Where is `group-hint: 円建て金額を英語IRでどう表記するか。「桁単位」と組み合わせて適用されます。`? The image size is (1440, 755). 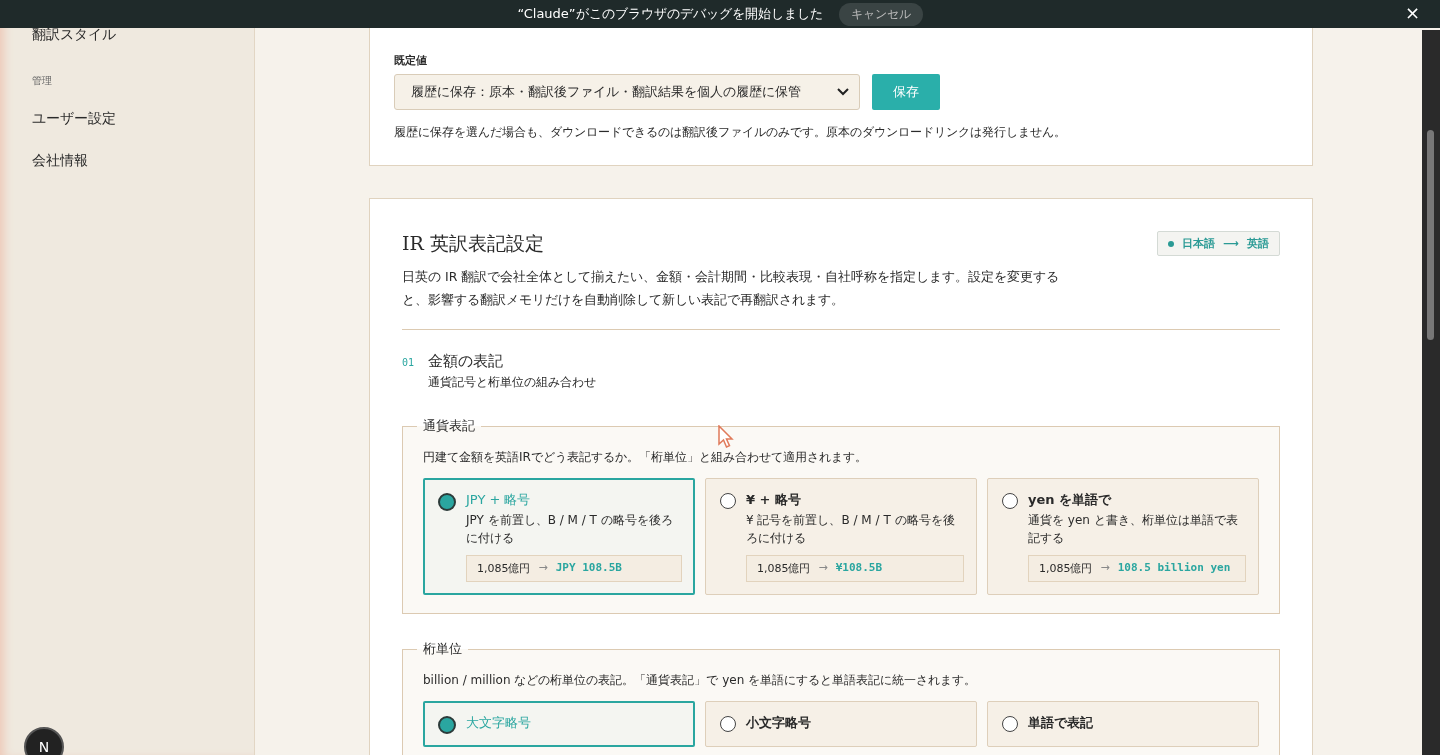 group-hint: 円建て金額を英語IRでどう表記するか。「桁単位」と組み合わせて適用されます。 is located at coordinates (645, 457).